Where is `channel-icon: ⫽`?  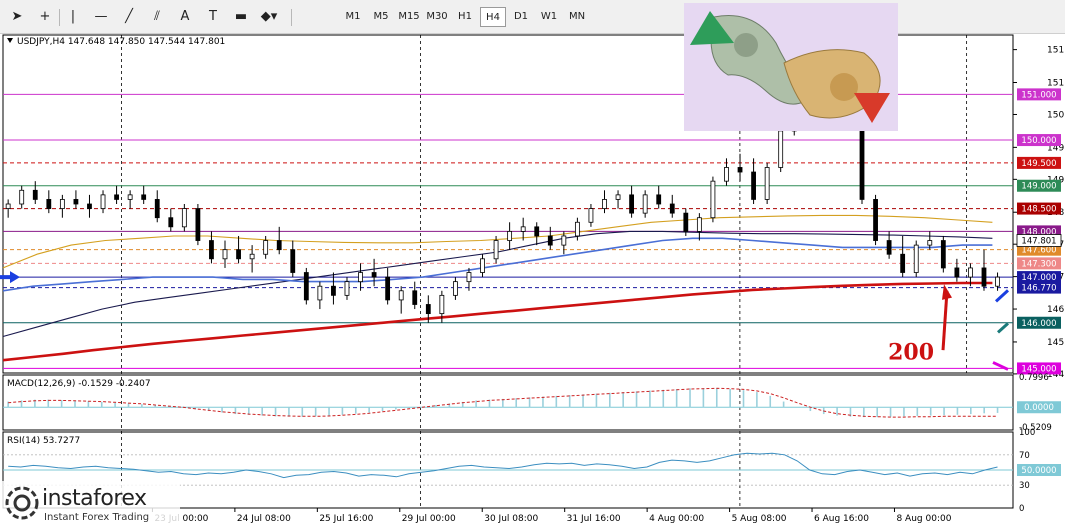
channel-icon: ⫽ is located at coordinates (157, 17).